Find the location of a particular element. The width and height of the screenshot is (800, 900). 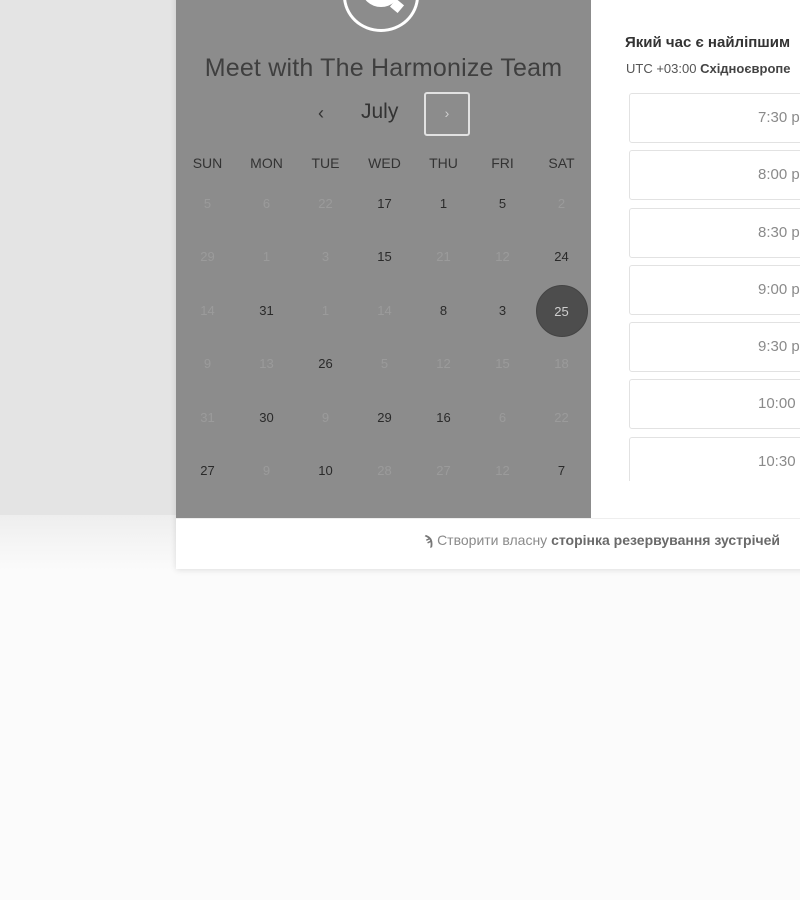

prev-month-button: ‹ is located at coordinates (321, 113).